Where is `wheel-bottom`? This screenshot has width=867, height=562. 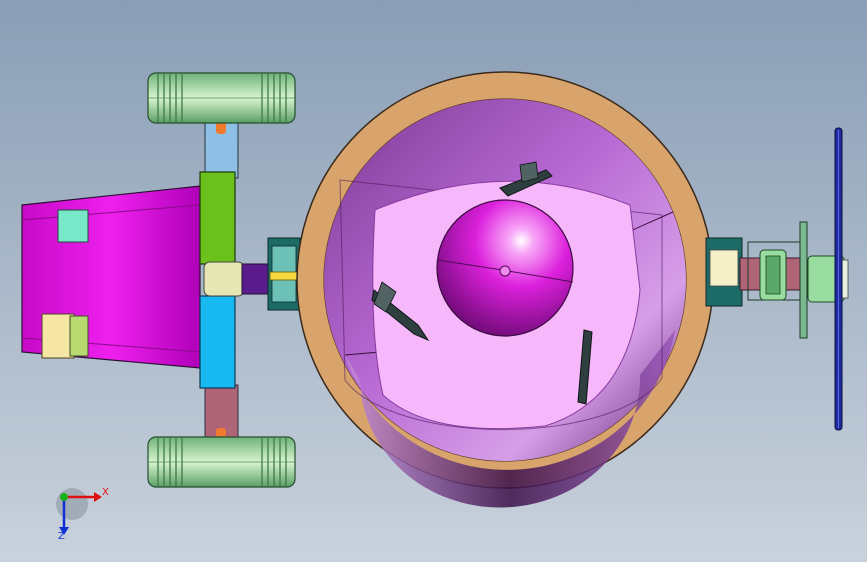 wheel-bottom is located at coordinates (221, 462).